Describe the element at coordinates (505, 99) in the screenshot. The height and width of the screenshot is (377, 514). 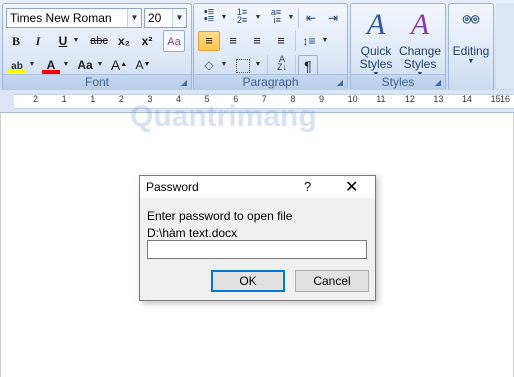
I see `ruler-number: 16` at that location.